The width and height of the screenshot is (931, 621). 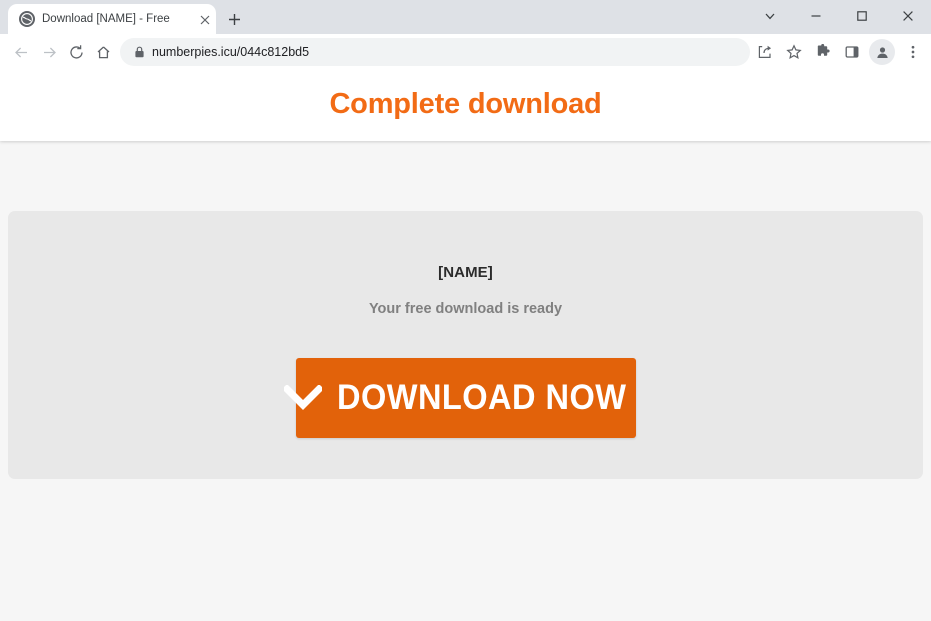 I want to click on share-icon, so click(x=764, y=52).